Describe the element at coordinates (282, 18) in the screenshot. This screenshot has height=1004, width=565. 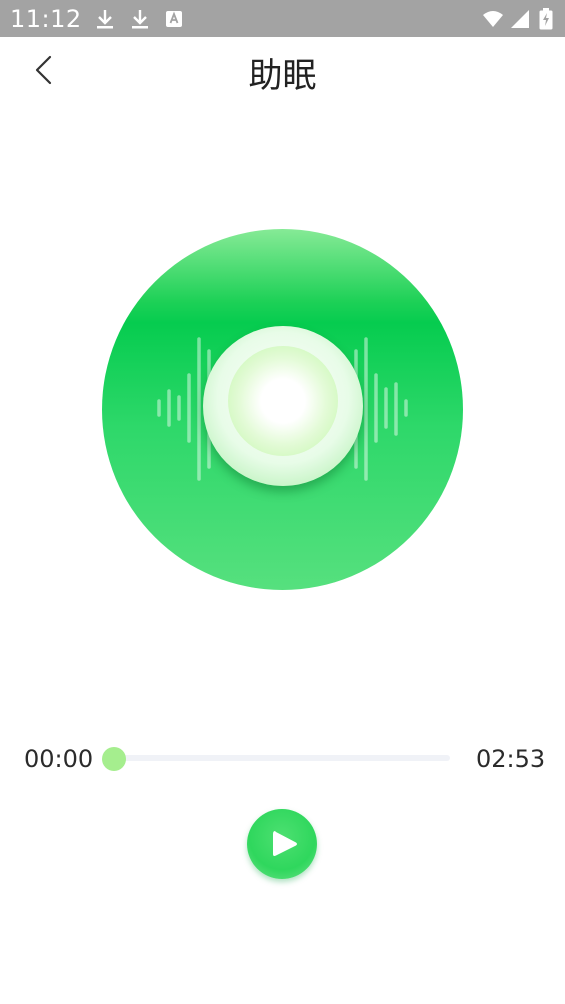
I see `status-bar: 11:12` at that location.